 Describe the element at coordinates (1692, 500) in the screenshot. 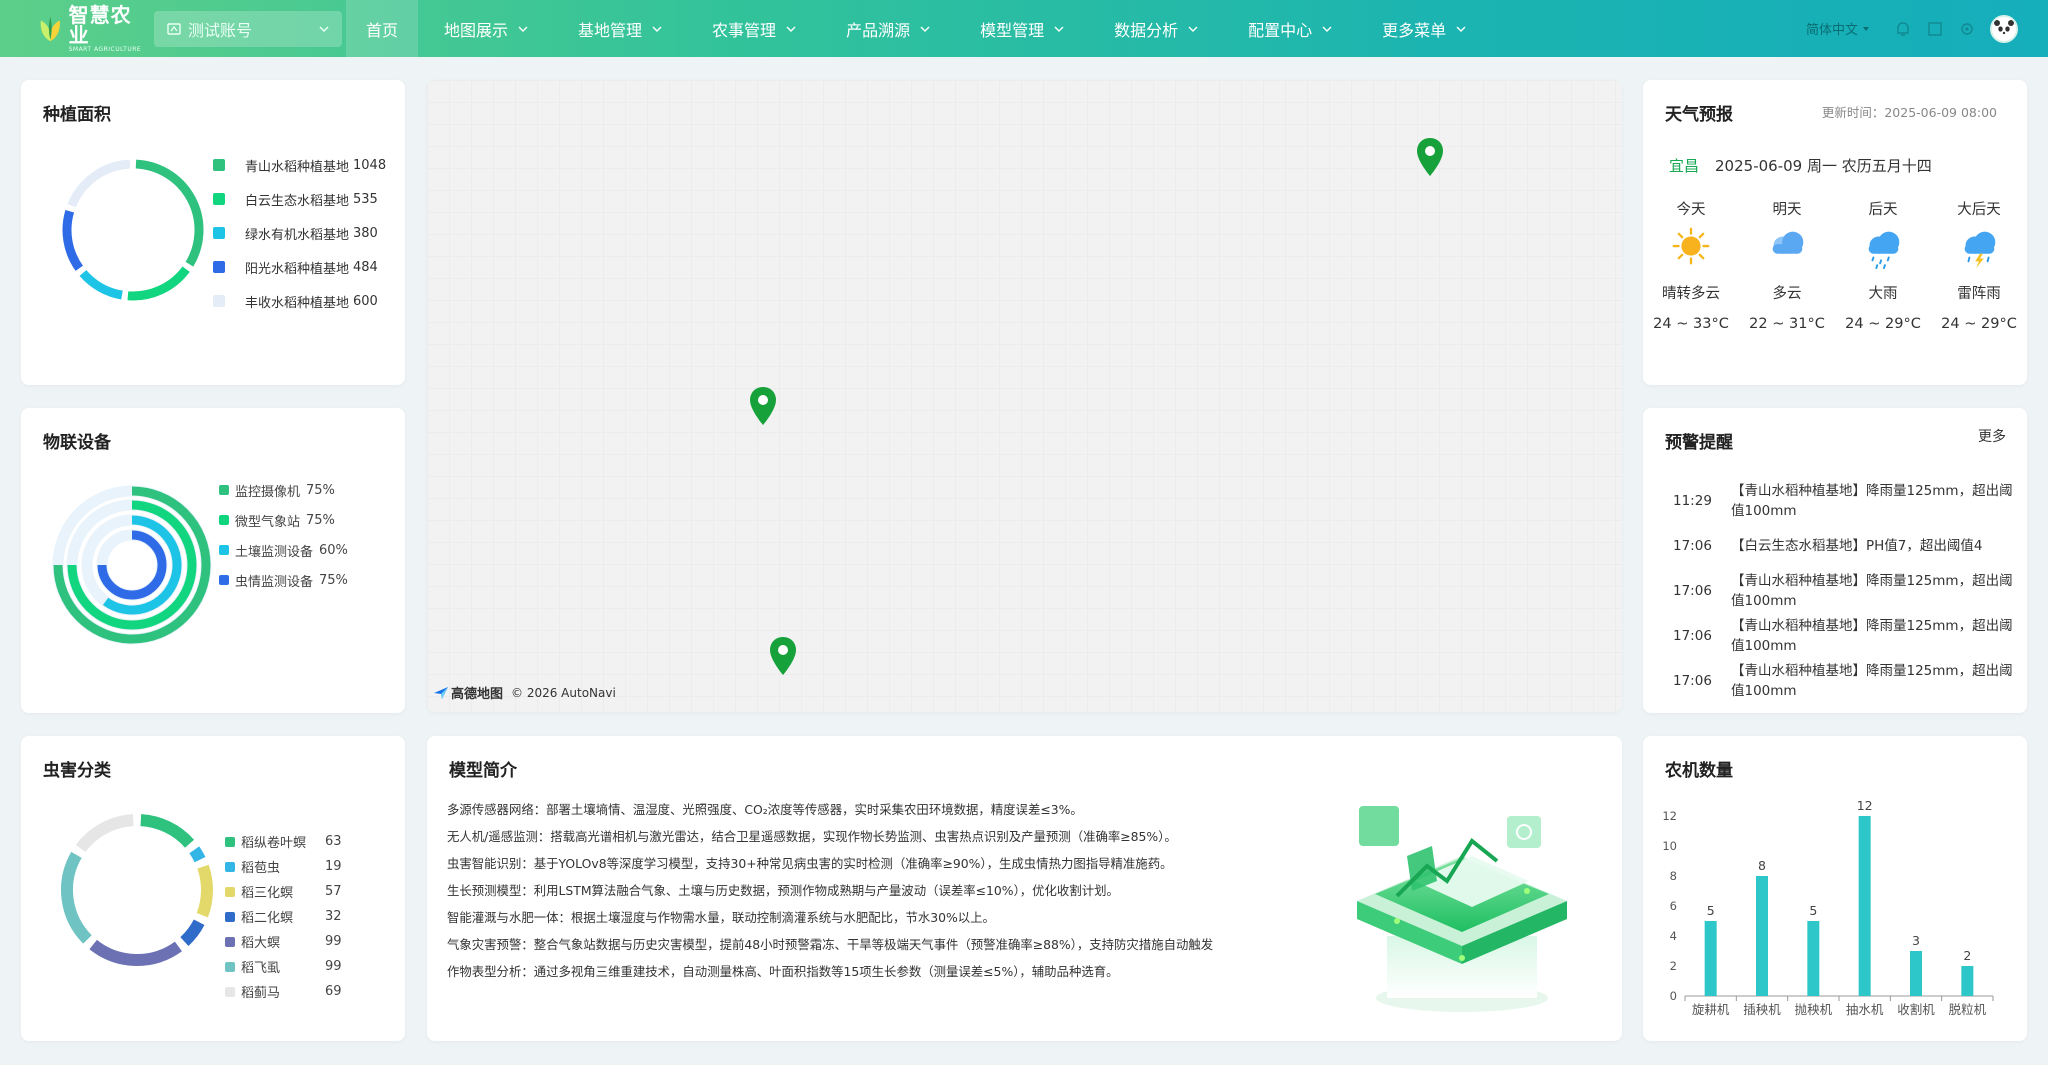

I see `warning-time: 11:29` at that location.